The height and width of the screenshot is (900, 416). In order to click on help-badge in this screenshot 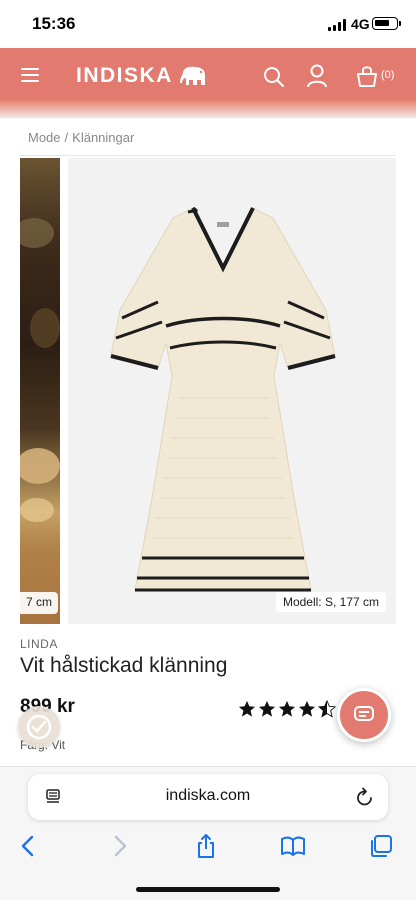, I will do `click(39, 727)`.